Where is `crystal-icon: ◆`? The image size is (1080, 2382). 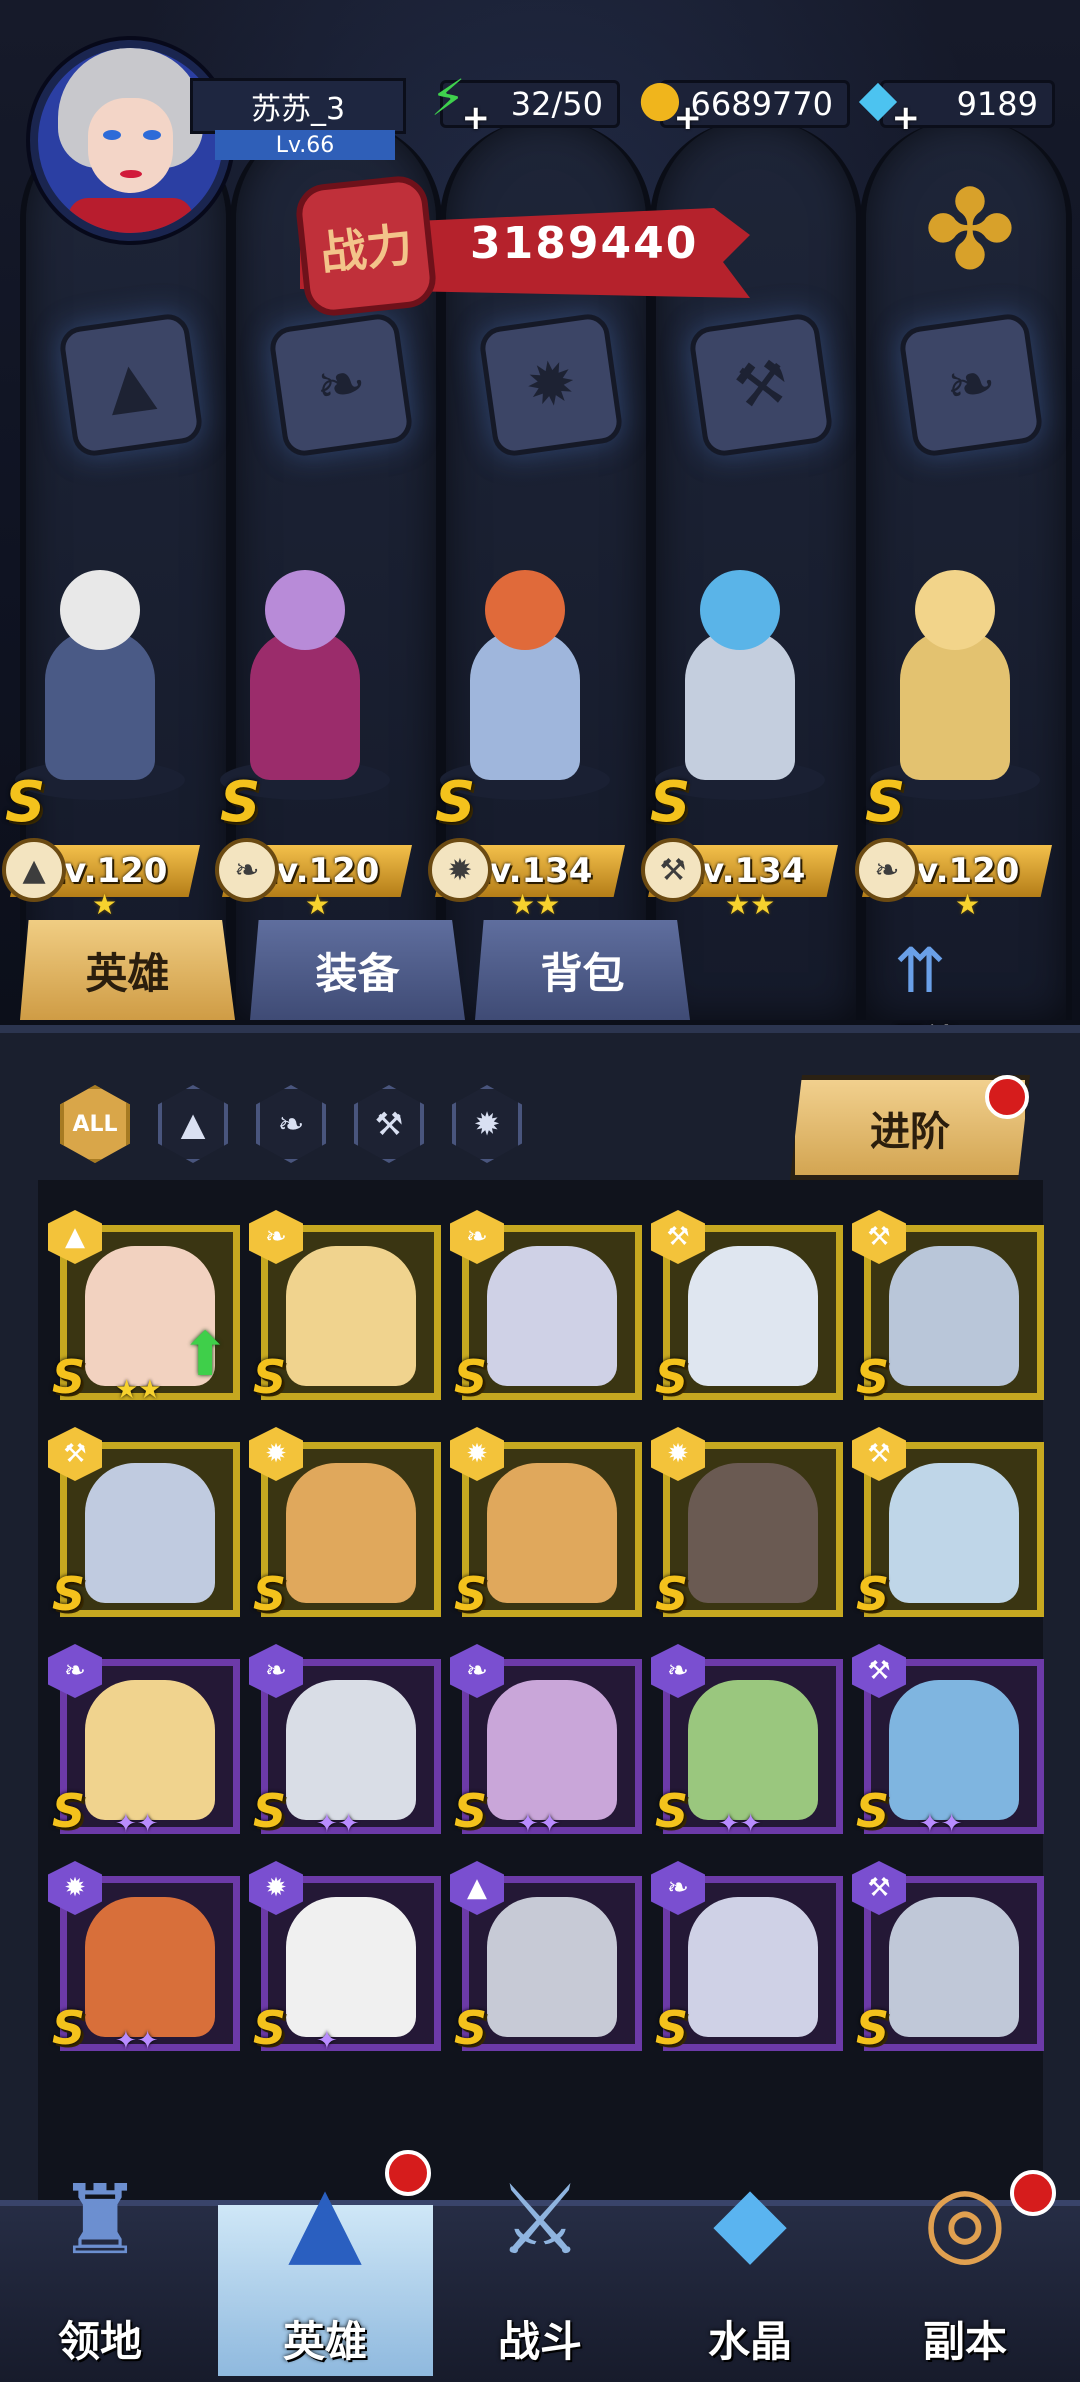
crystal-icon: ◆ is located at coordinates (750, 2220).